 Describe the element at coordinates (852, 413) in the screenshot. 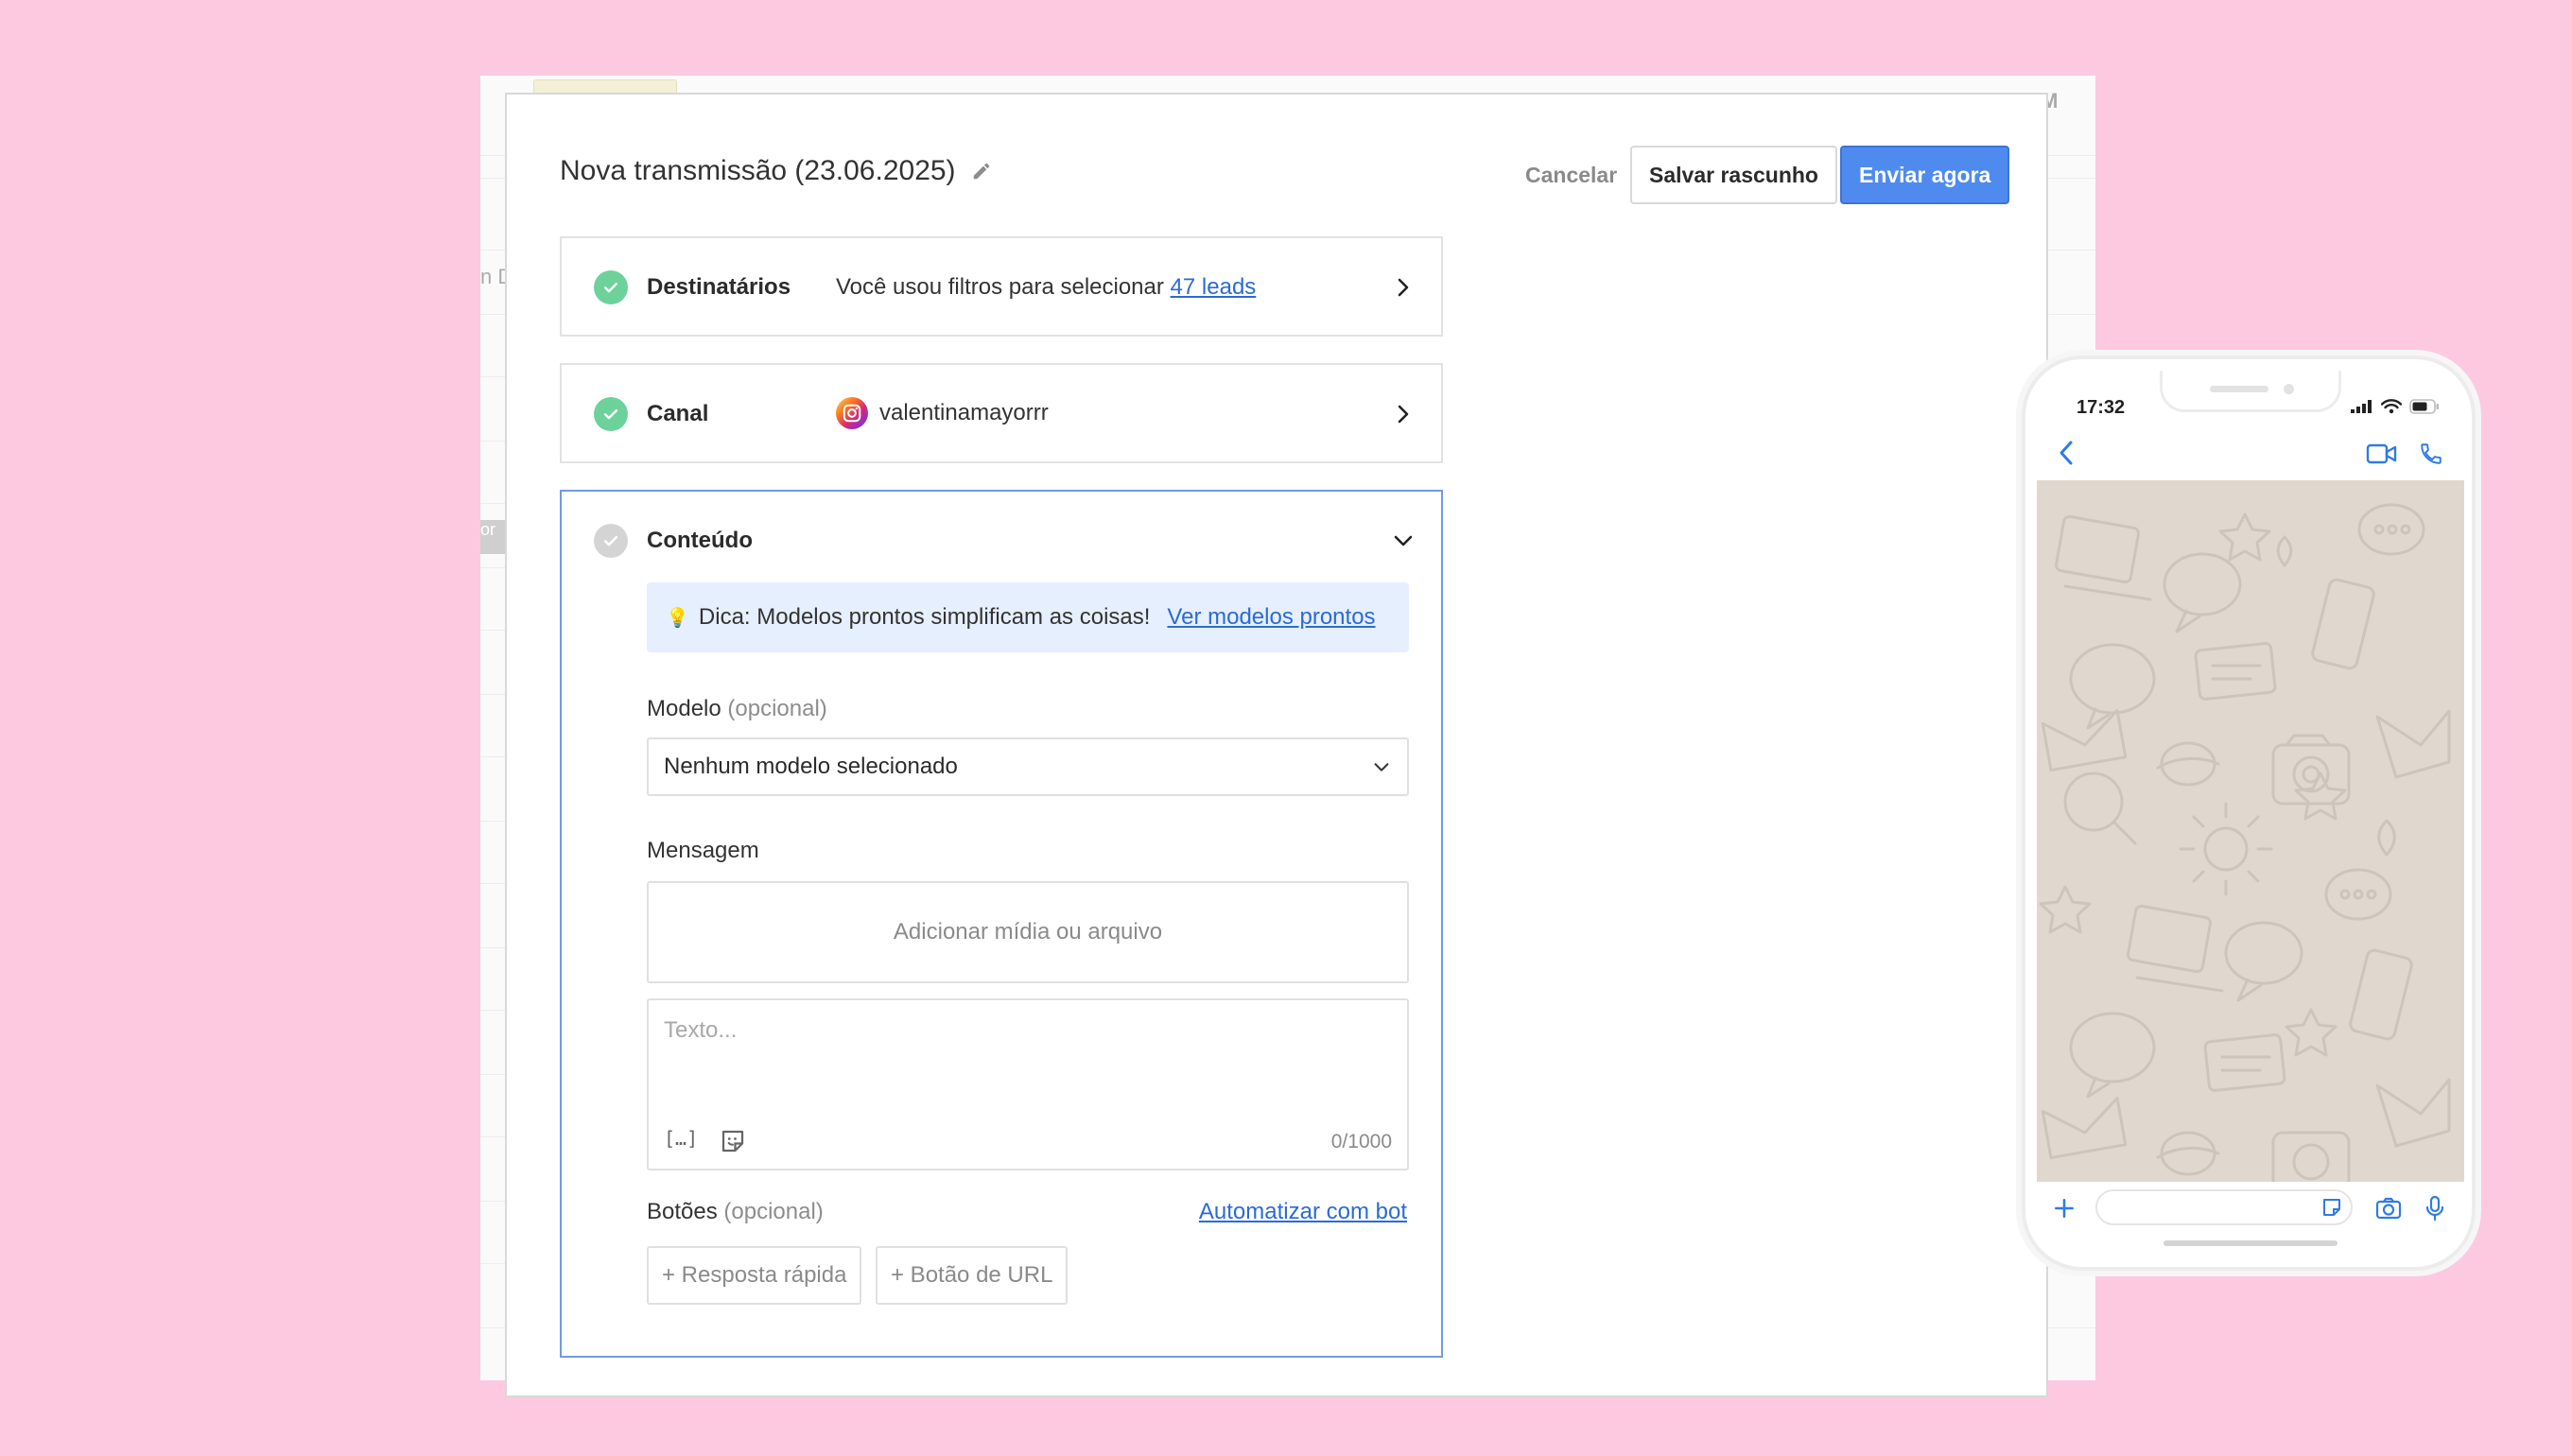

I see `instagram-icon` at that location.